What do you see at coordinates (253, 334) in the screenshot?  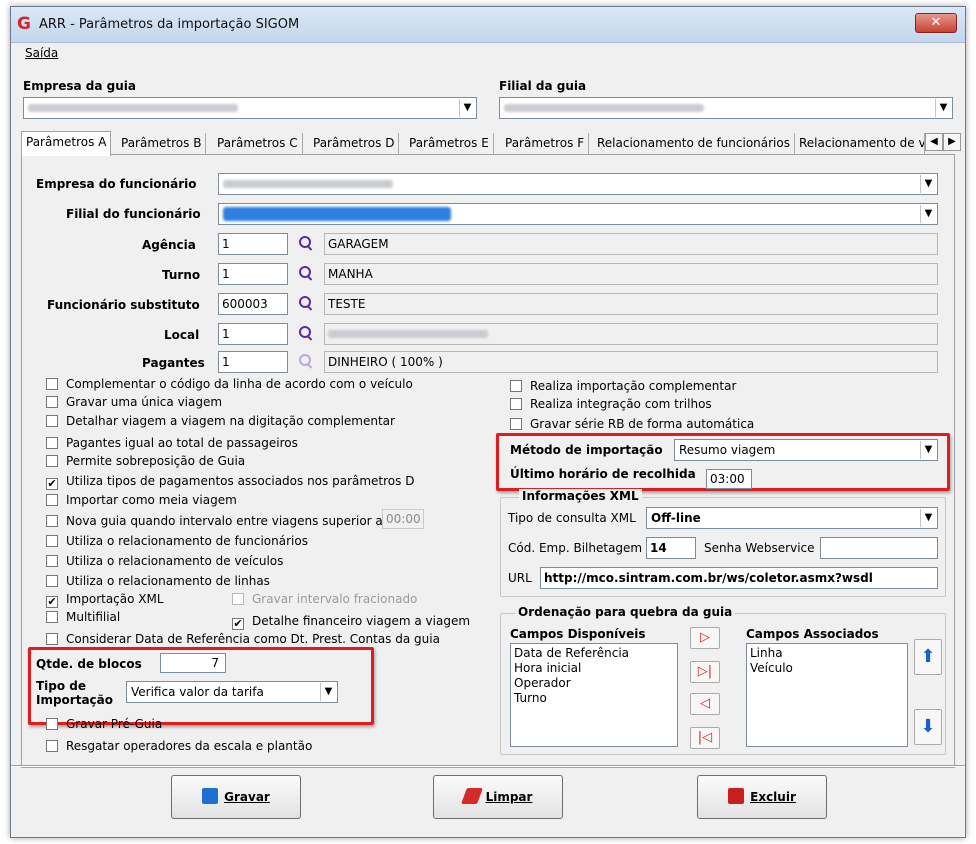 I see `local-code-input: 1` at bounding box center [253, 334].